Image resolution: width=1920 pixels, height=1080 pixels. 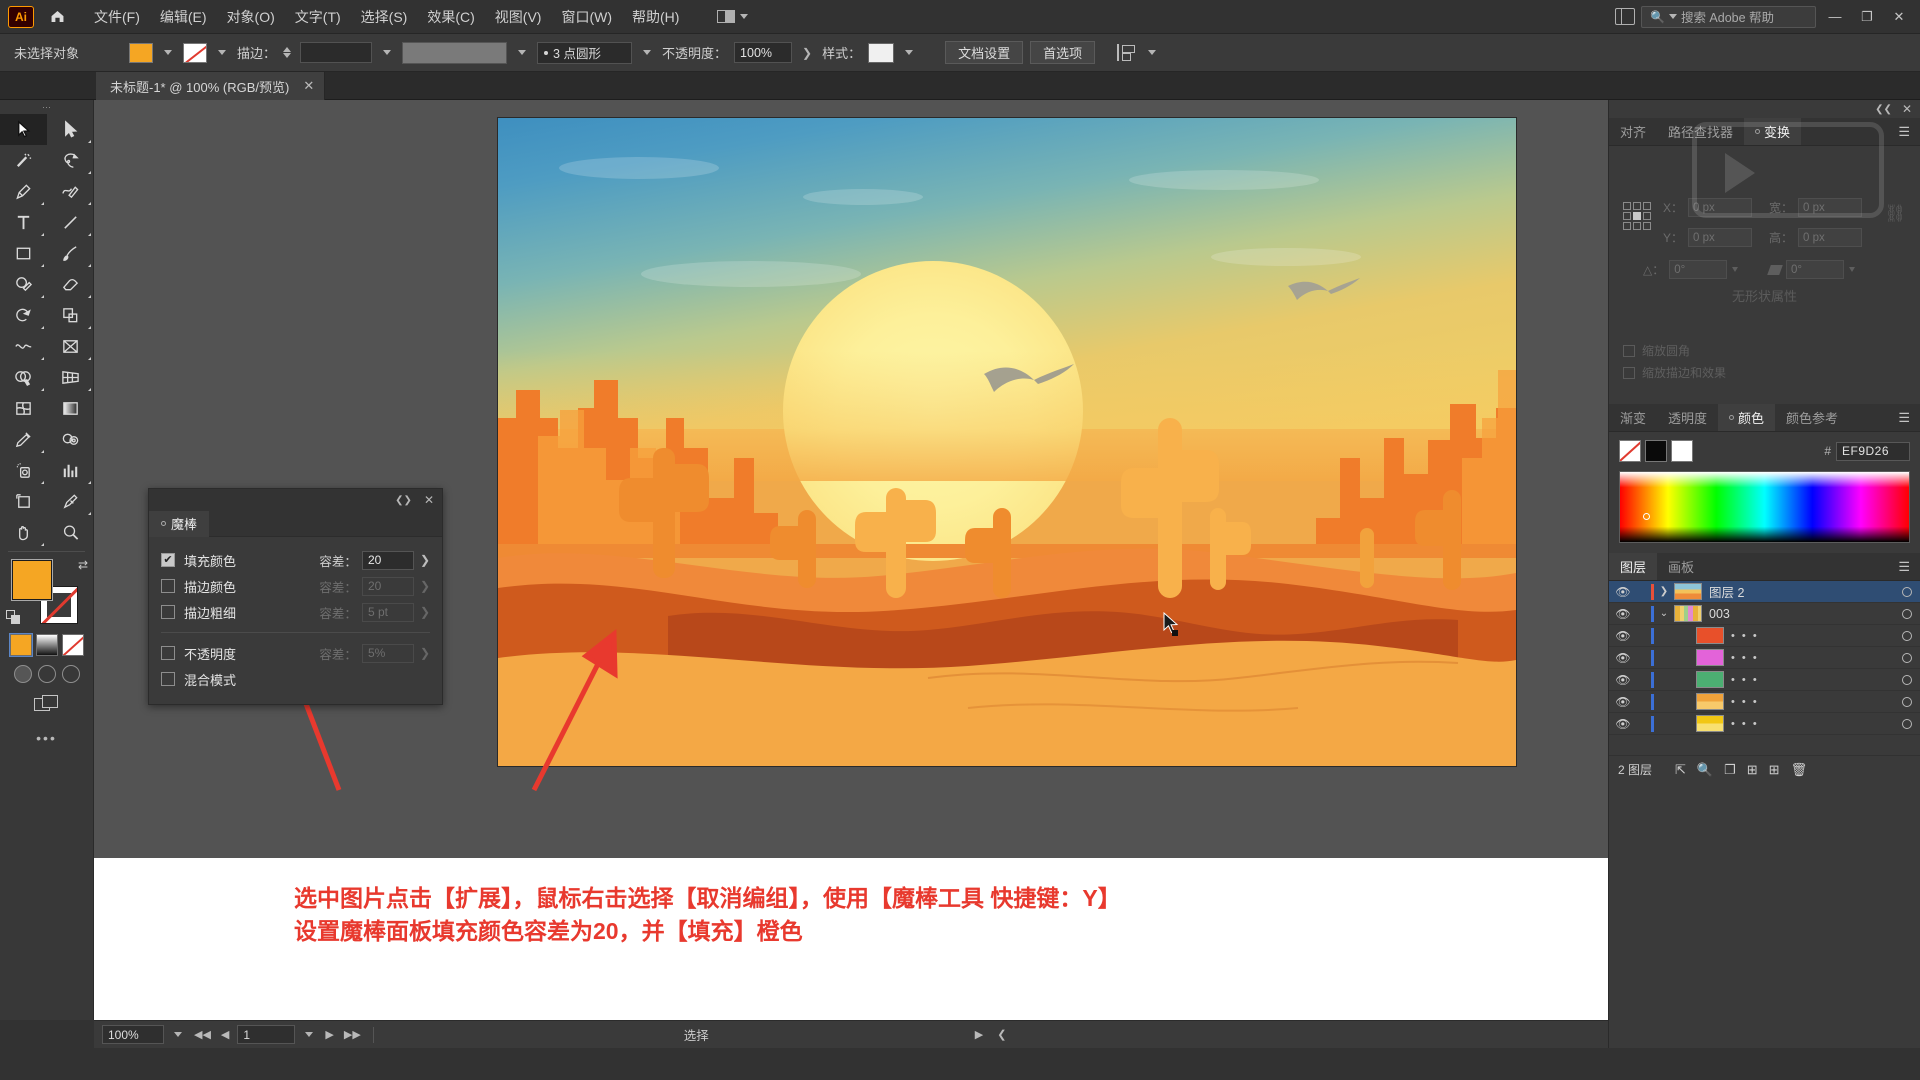 What do you see at coordinates (23, 408) in the screenshot?
I see `mesh-tool` at bounding box center [23, 408].